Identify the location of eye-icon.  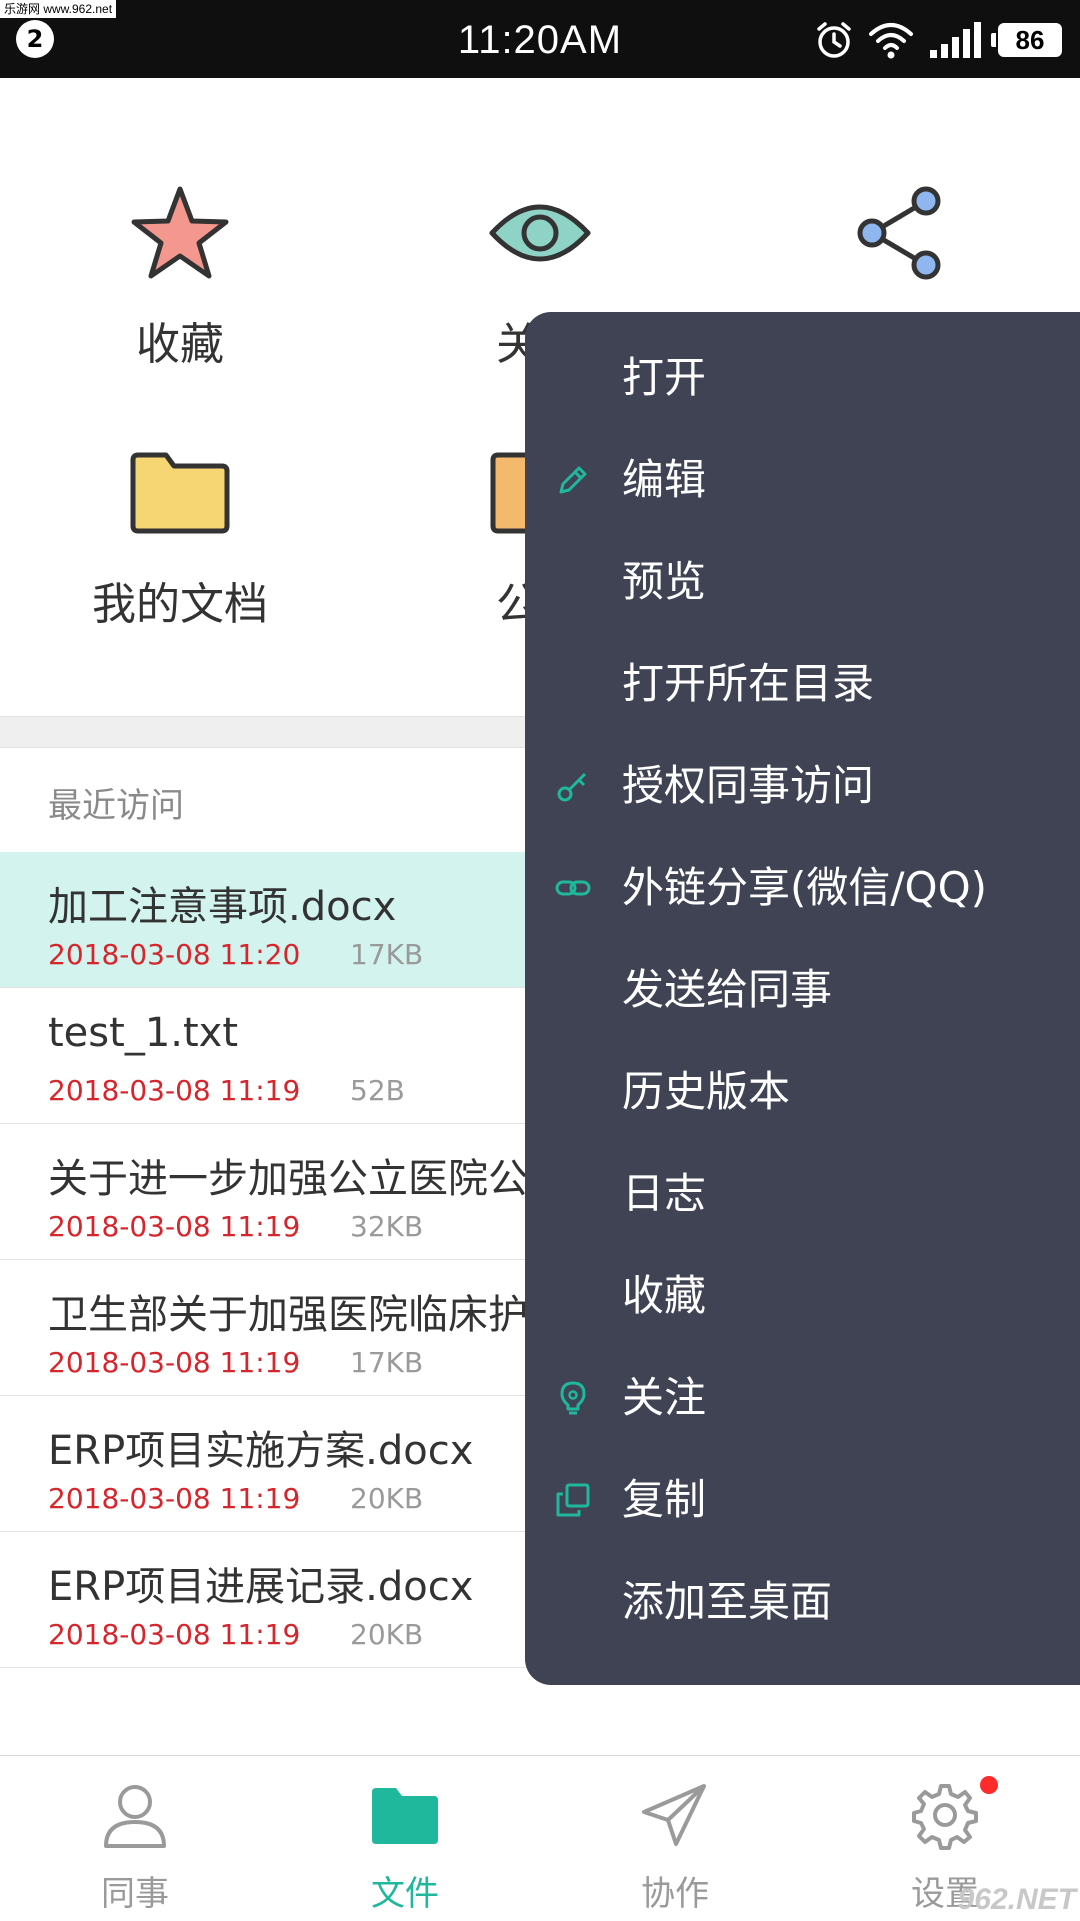
(540, 233).